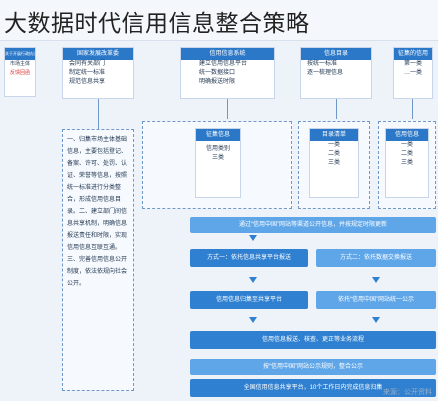  Describe the element at coordinates (333, 154) in the screenshot. I see `group-b-item: 二类` at that location.